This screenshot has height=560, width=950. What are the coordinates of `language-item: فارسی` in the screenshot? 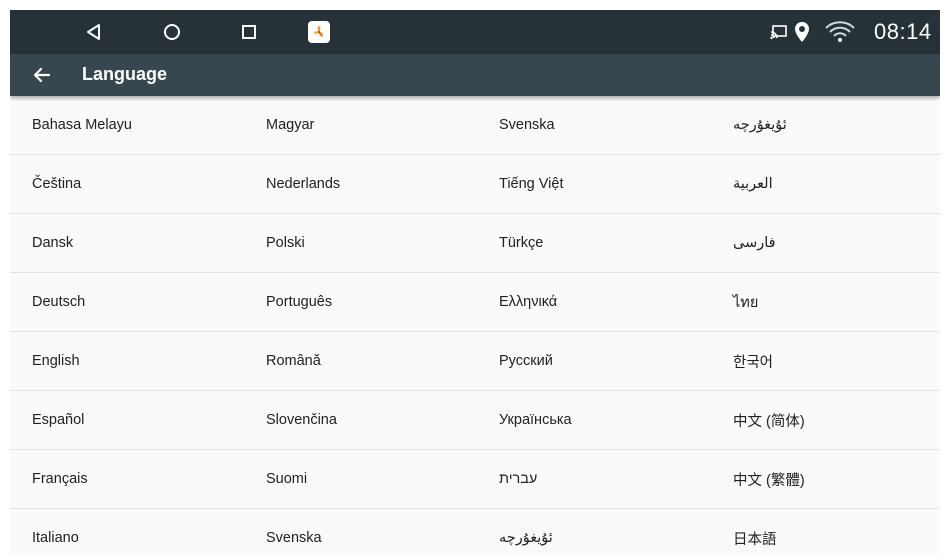 It's located at (825, 243).